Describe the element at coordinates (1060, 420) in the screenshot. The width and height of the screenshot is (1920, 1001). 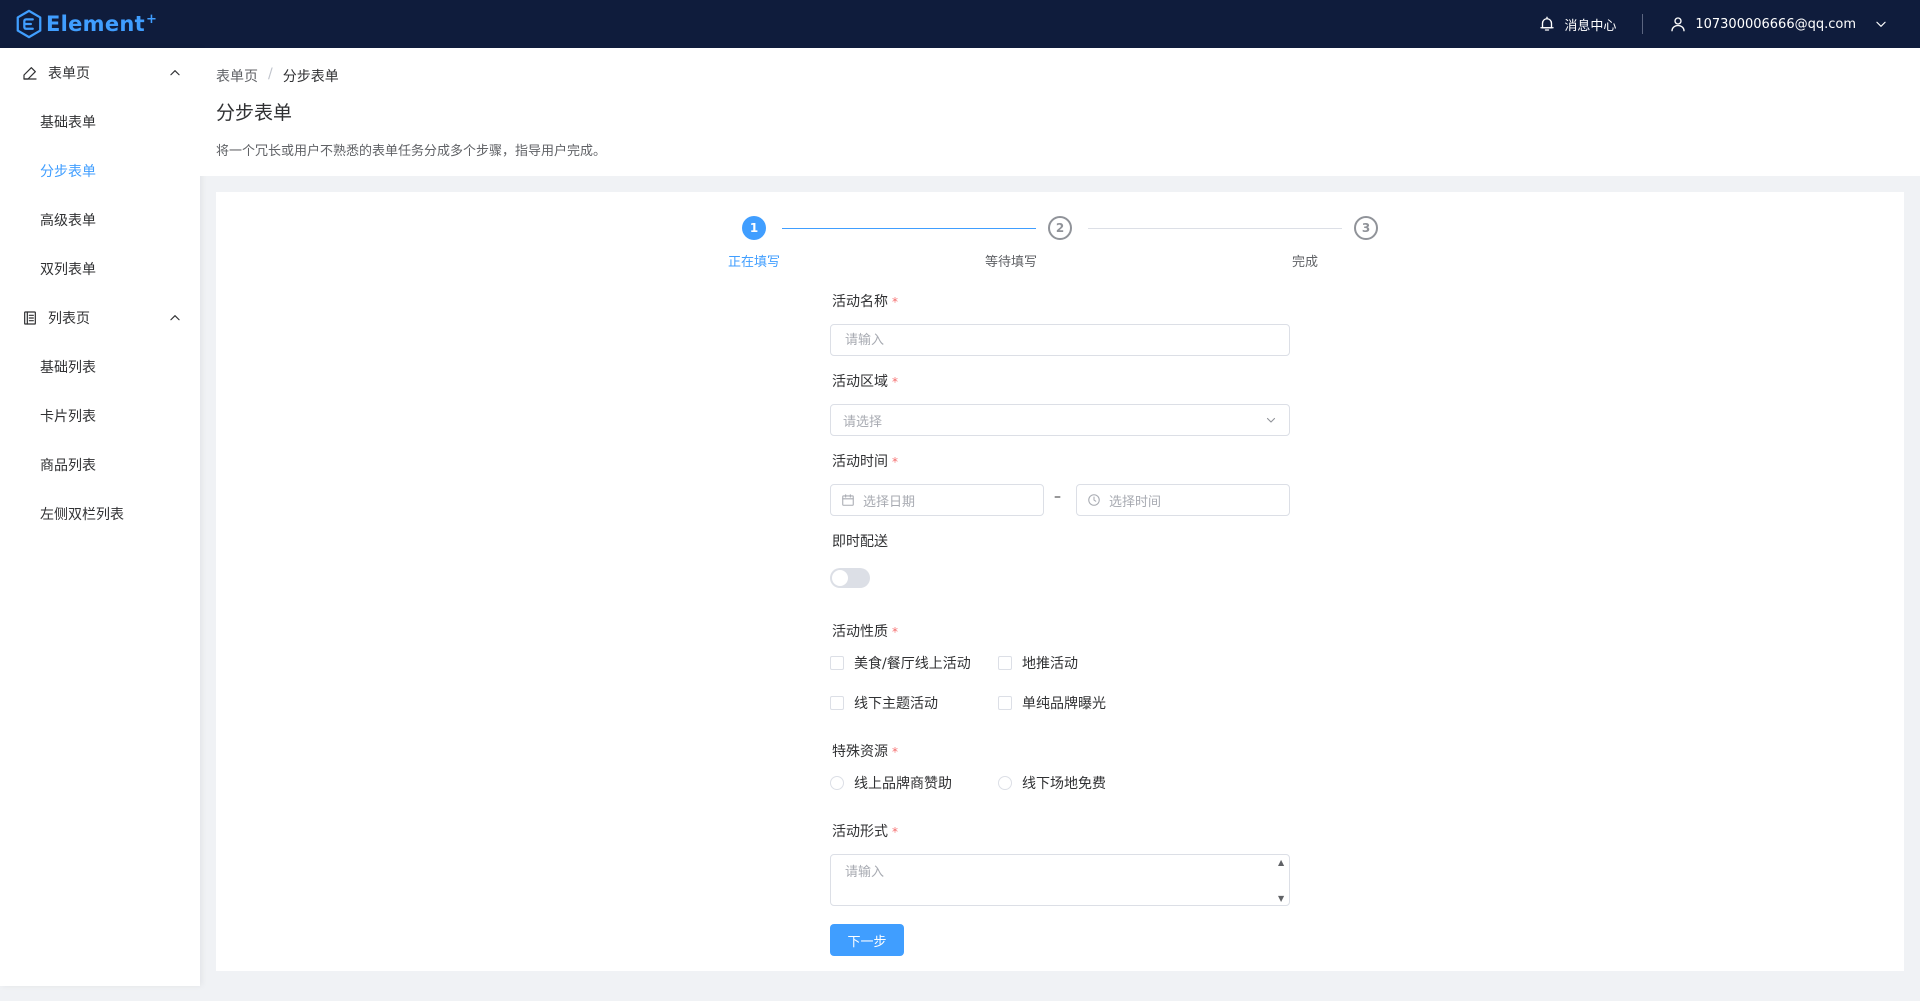
I see `activity-region-select: 请选择` at that location.